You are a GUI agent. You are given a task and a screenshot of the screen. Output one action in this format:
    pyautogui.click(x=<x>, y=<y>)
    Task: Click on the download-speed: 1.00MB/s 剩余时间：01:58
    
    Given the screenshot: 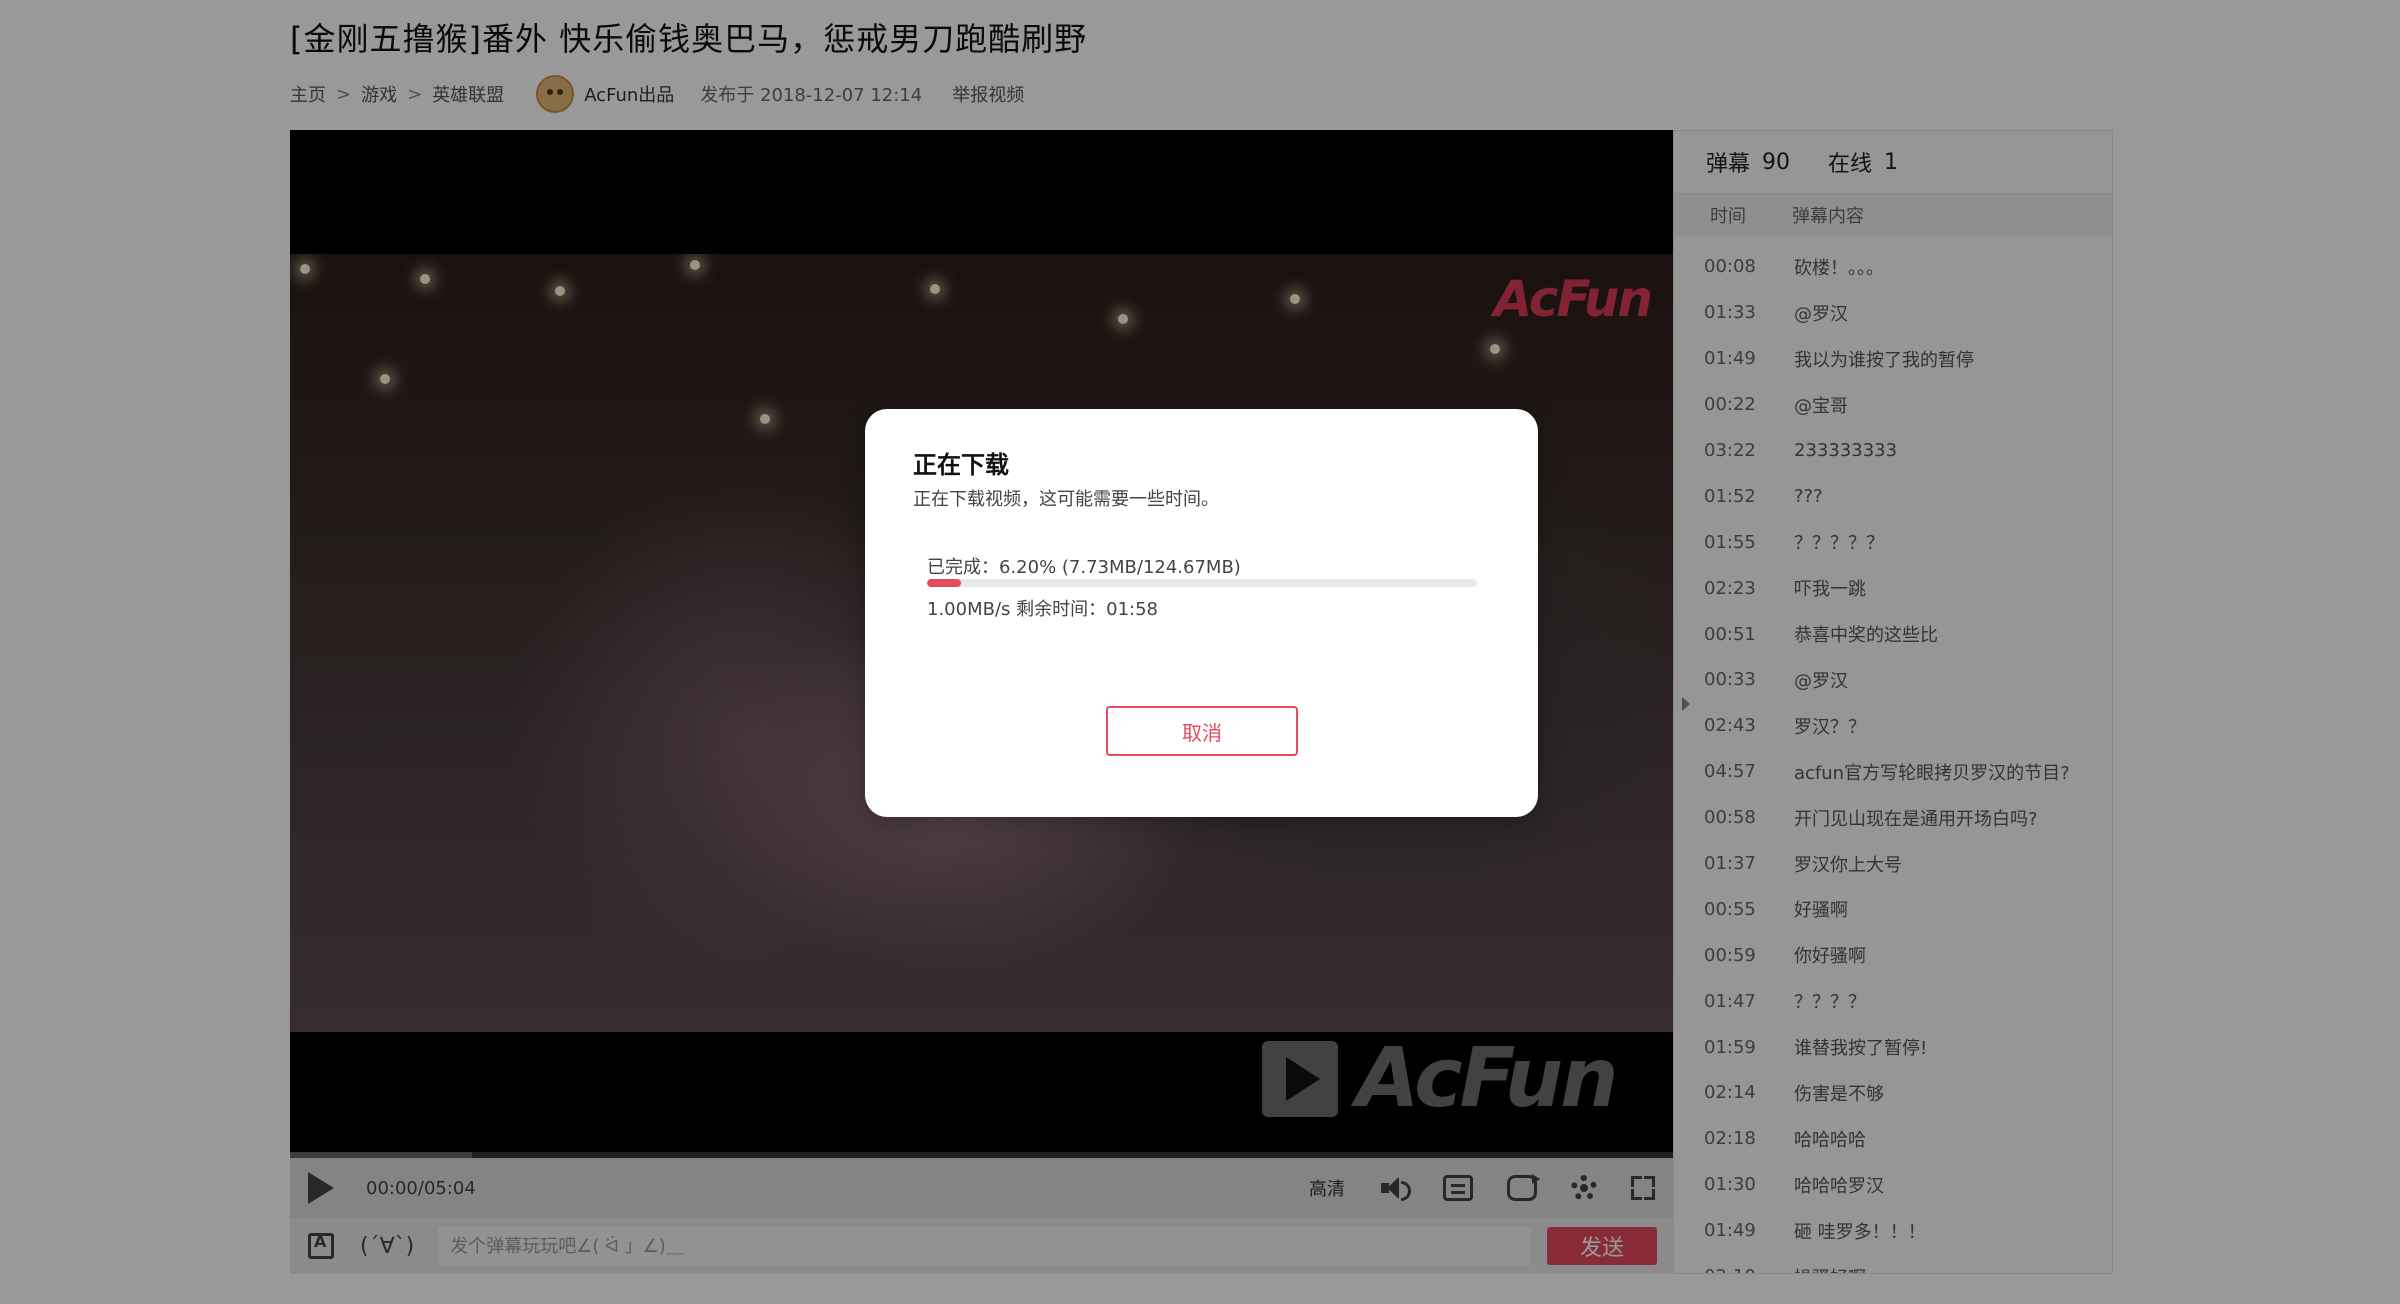 What is the action you would take?
    pyautogui.click(x=1042, y=609)
    